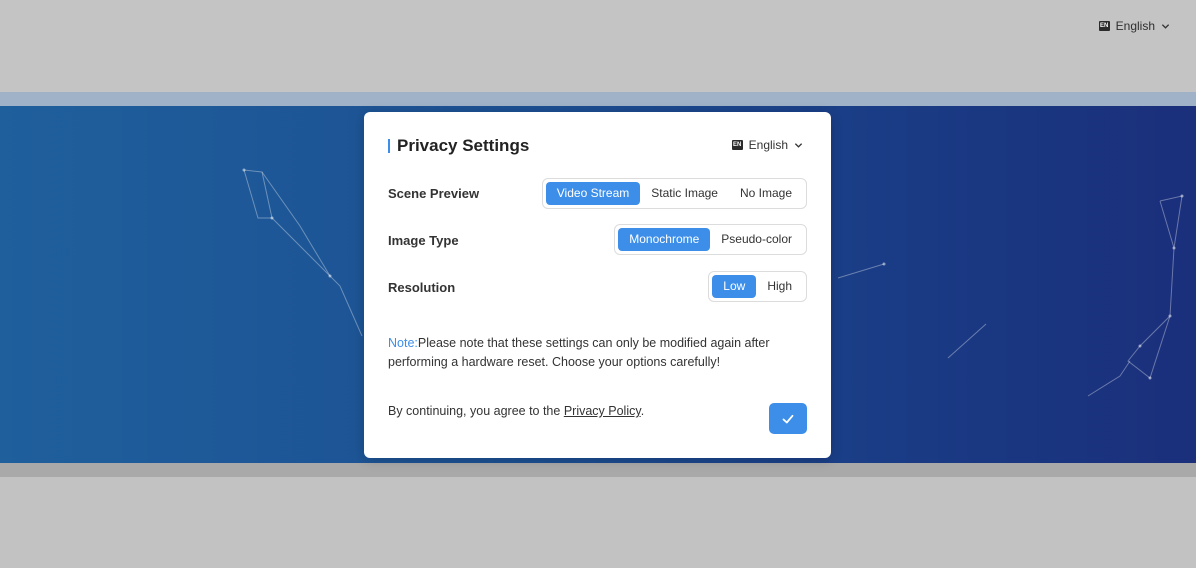  I want to click on top-language-label: English, so click(1135, 26).